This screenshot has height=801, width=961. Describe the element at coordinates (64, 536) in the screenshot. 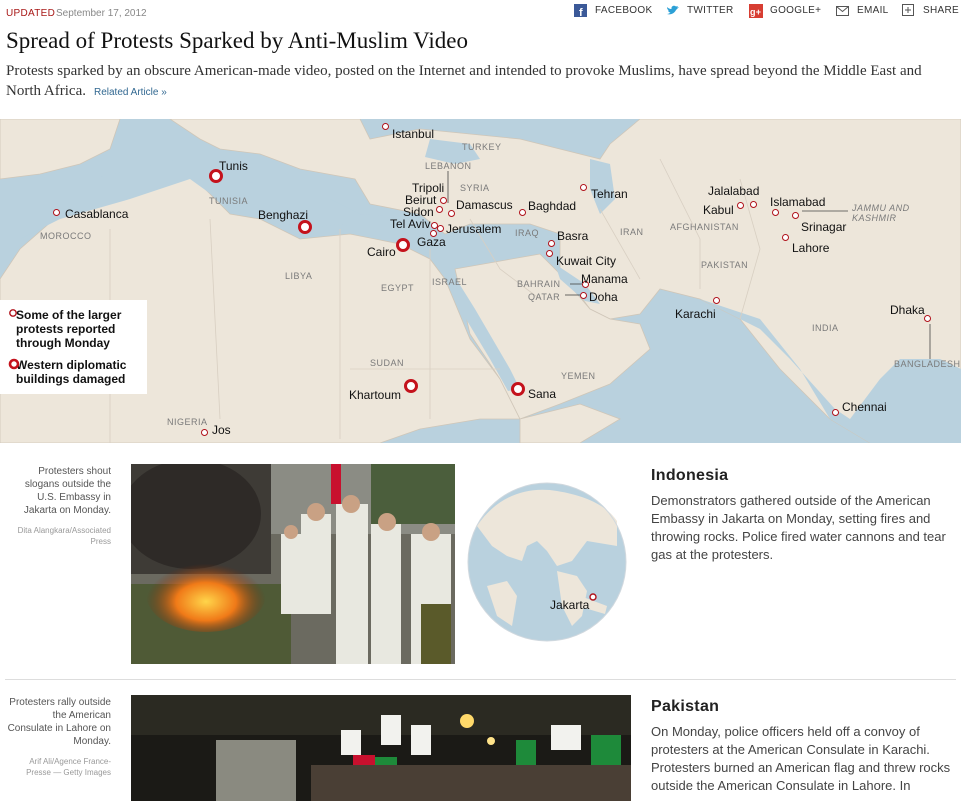

I see `photo-credit: Dita Alangkara/Associated Press` at that location.